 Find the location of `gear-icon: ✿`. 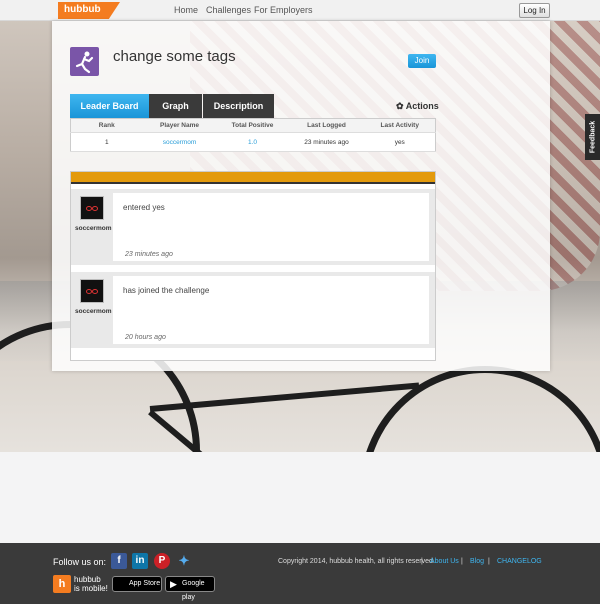

gear-icon: ✿ is located at coordinates (400, 106).